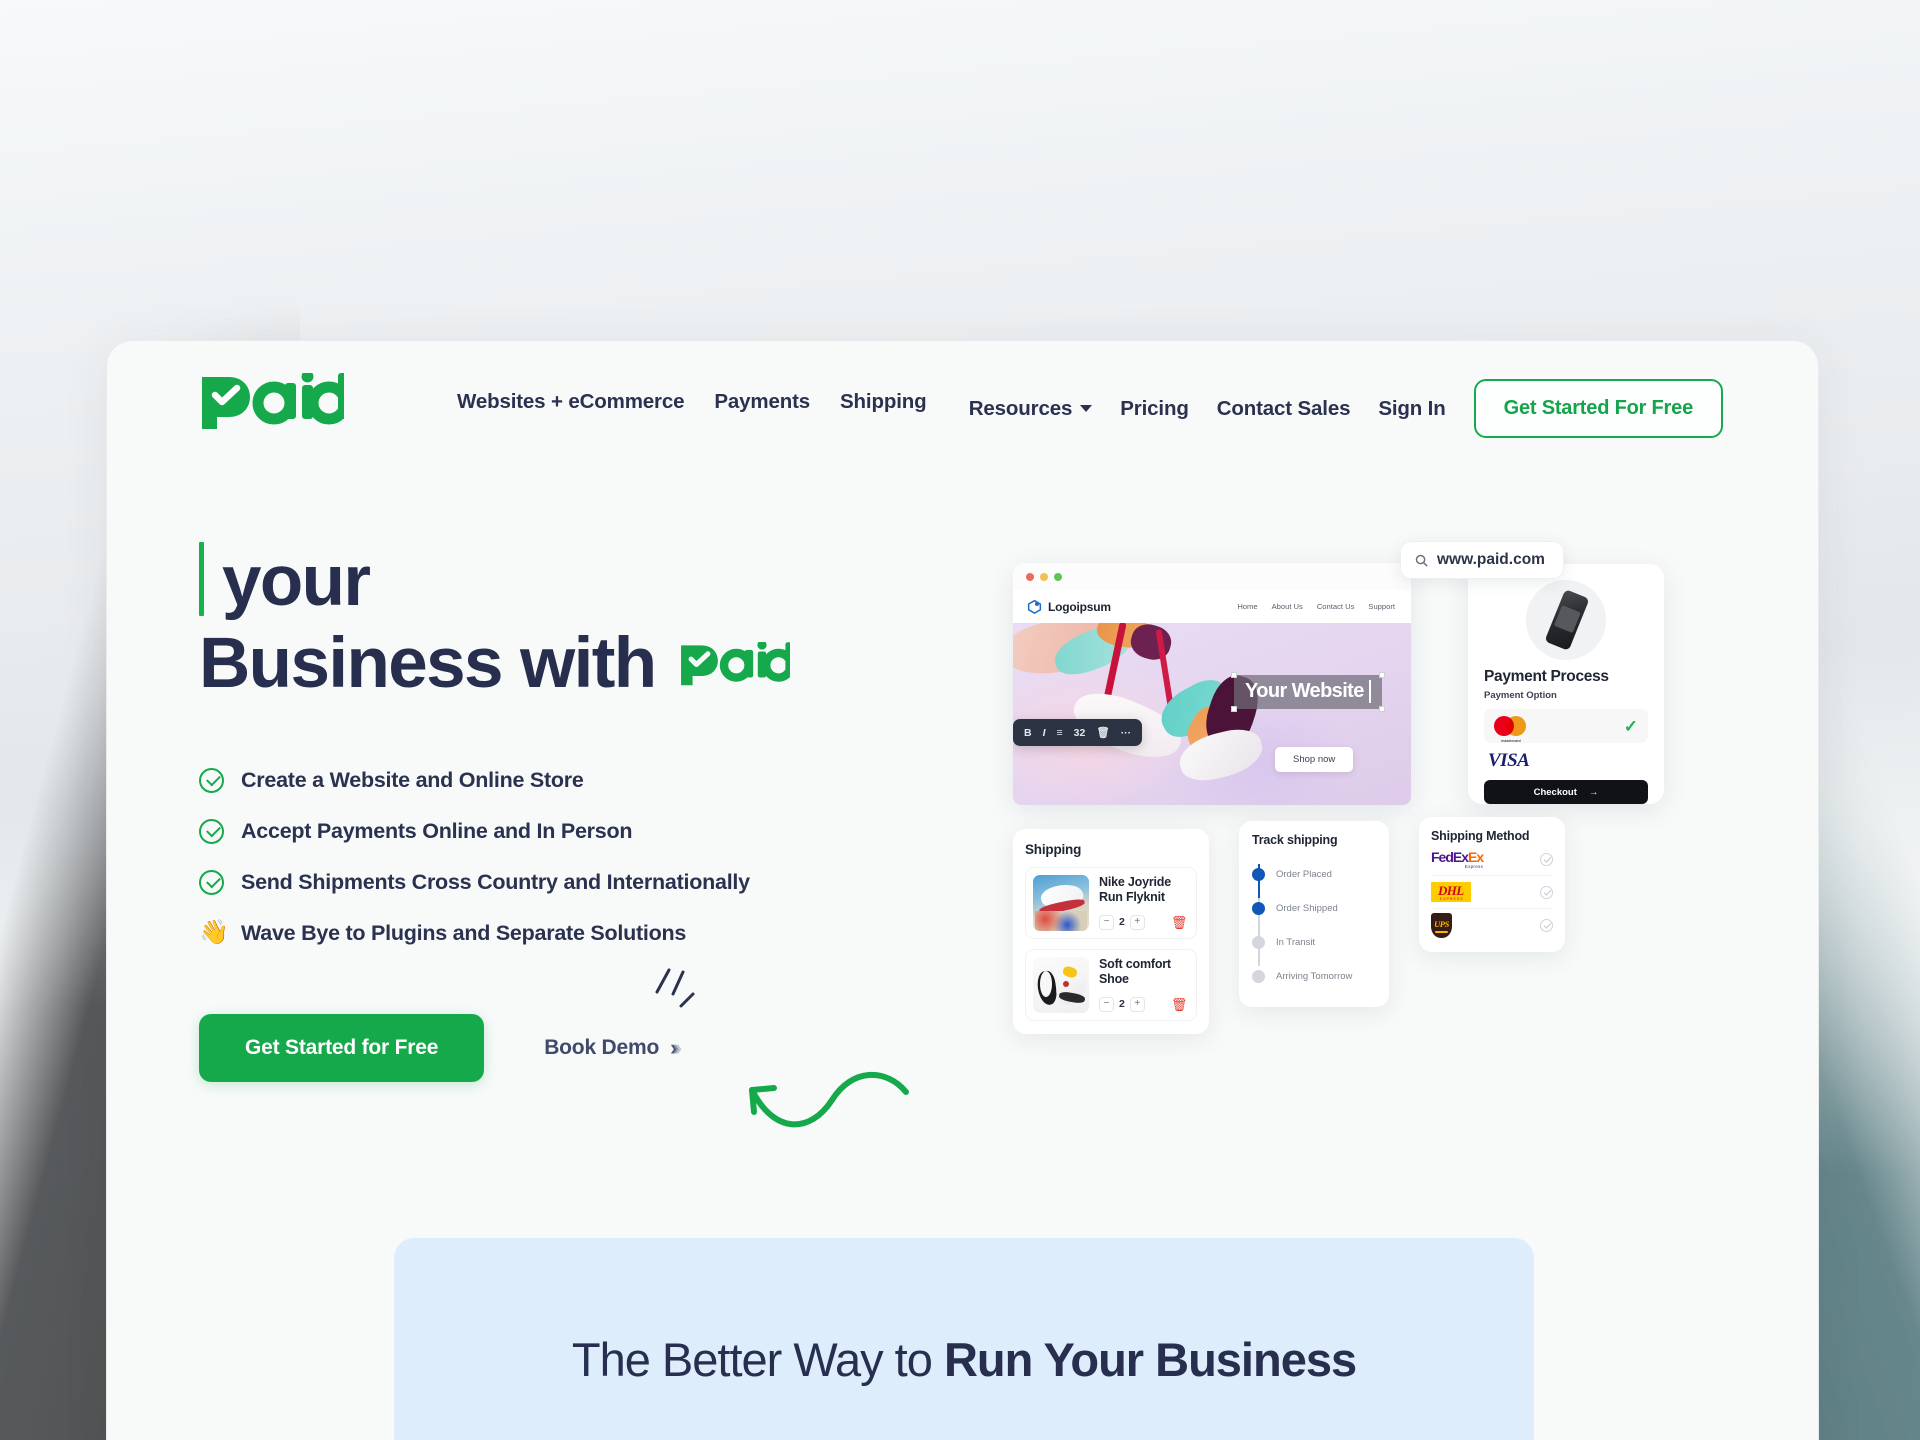  I want to click on dhl-icon: DHL EXPRESS, so click(1451, 892).